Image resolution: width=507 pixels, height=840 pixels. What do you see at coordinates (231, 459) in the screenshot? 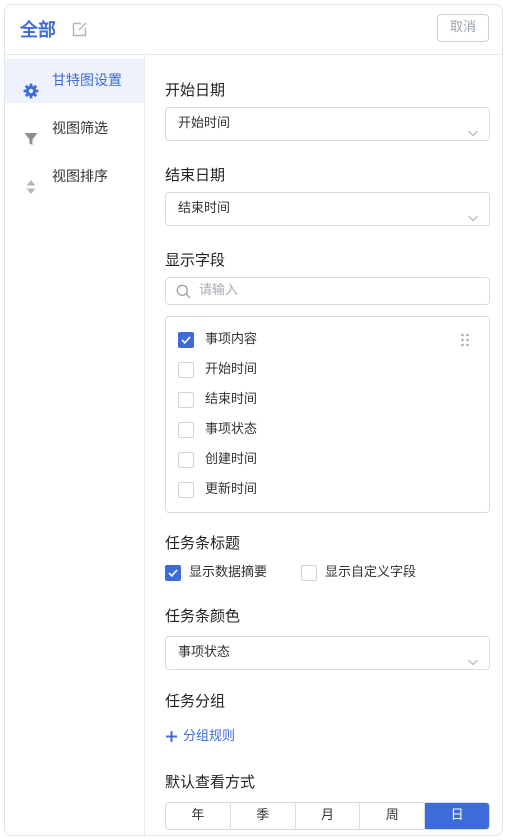
I see `field-label: 创建时间` at bounding box center [231, 459].